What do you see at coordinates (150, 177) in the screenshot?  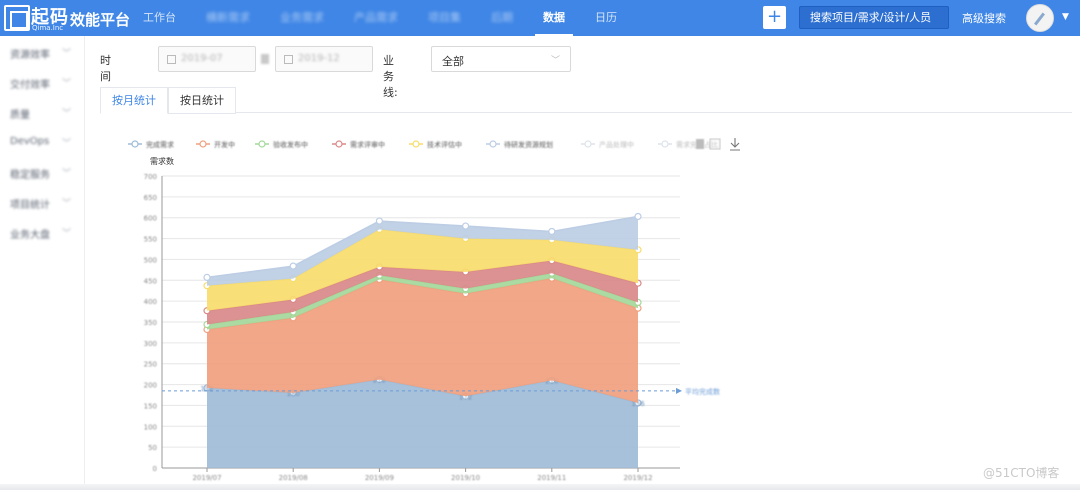 I see `y-tick-label: 700` at bounding box center [150, 177].